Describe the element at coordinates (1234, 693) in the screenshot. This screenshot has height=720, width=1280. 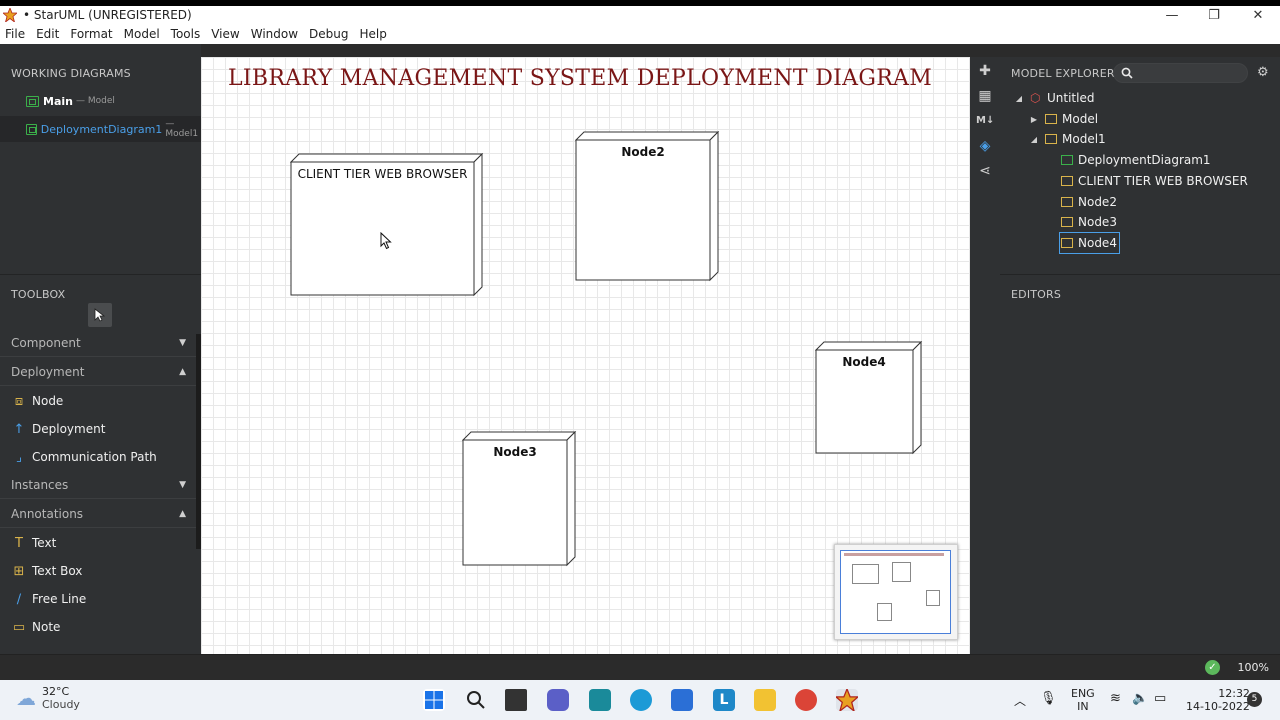
I see `clock-time: 12:32` at that location.